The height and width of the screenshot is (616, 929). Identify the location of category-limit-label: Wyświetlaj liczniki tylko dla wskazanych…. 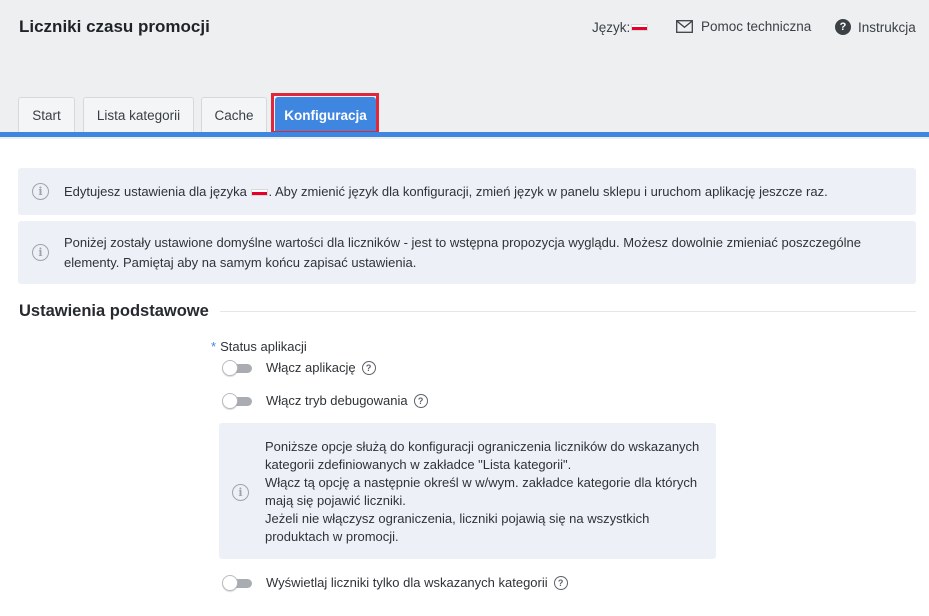
(407, 582).